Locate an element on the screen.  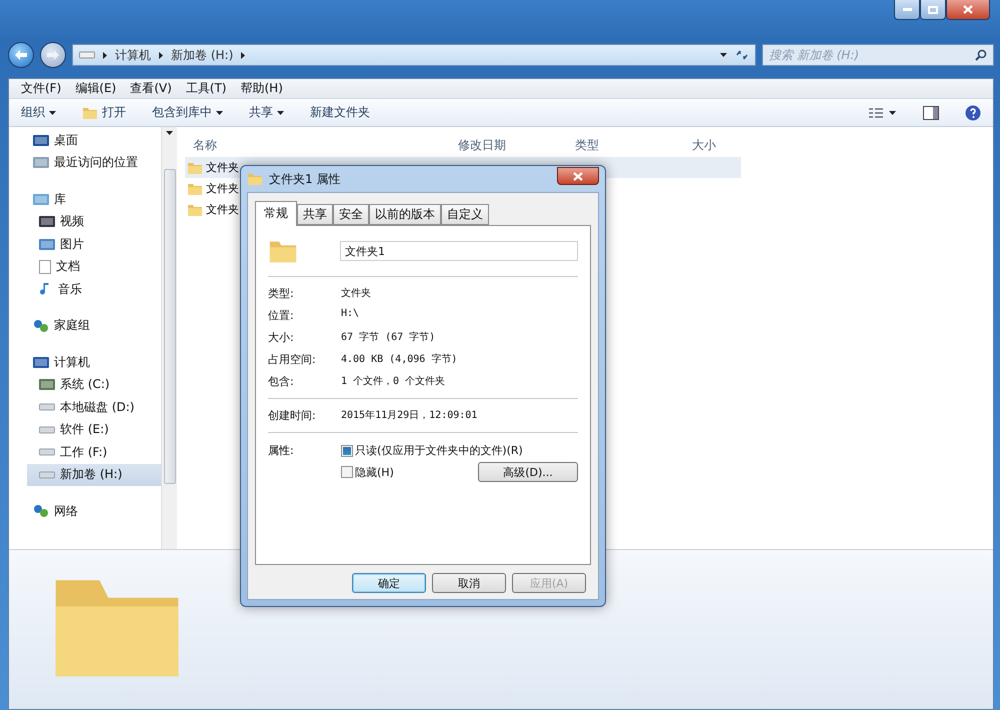
property-label: 属性: is located at coordinates (281, 451).